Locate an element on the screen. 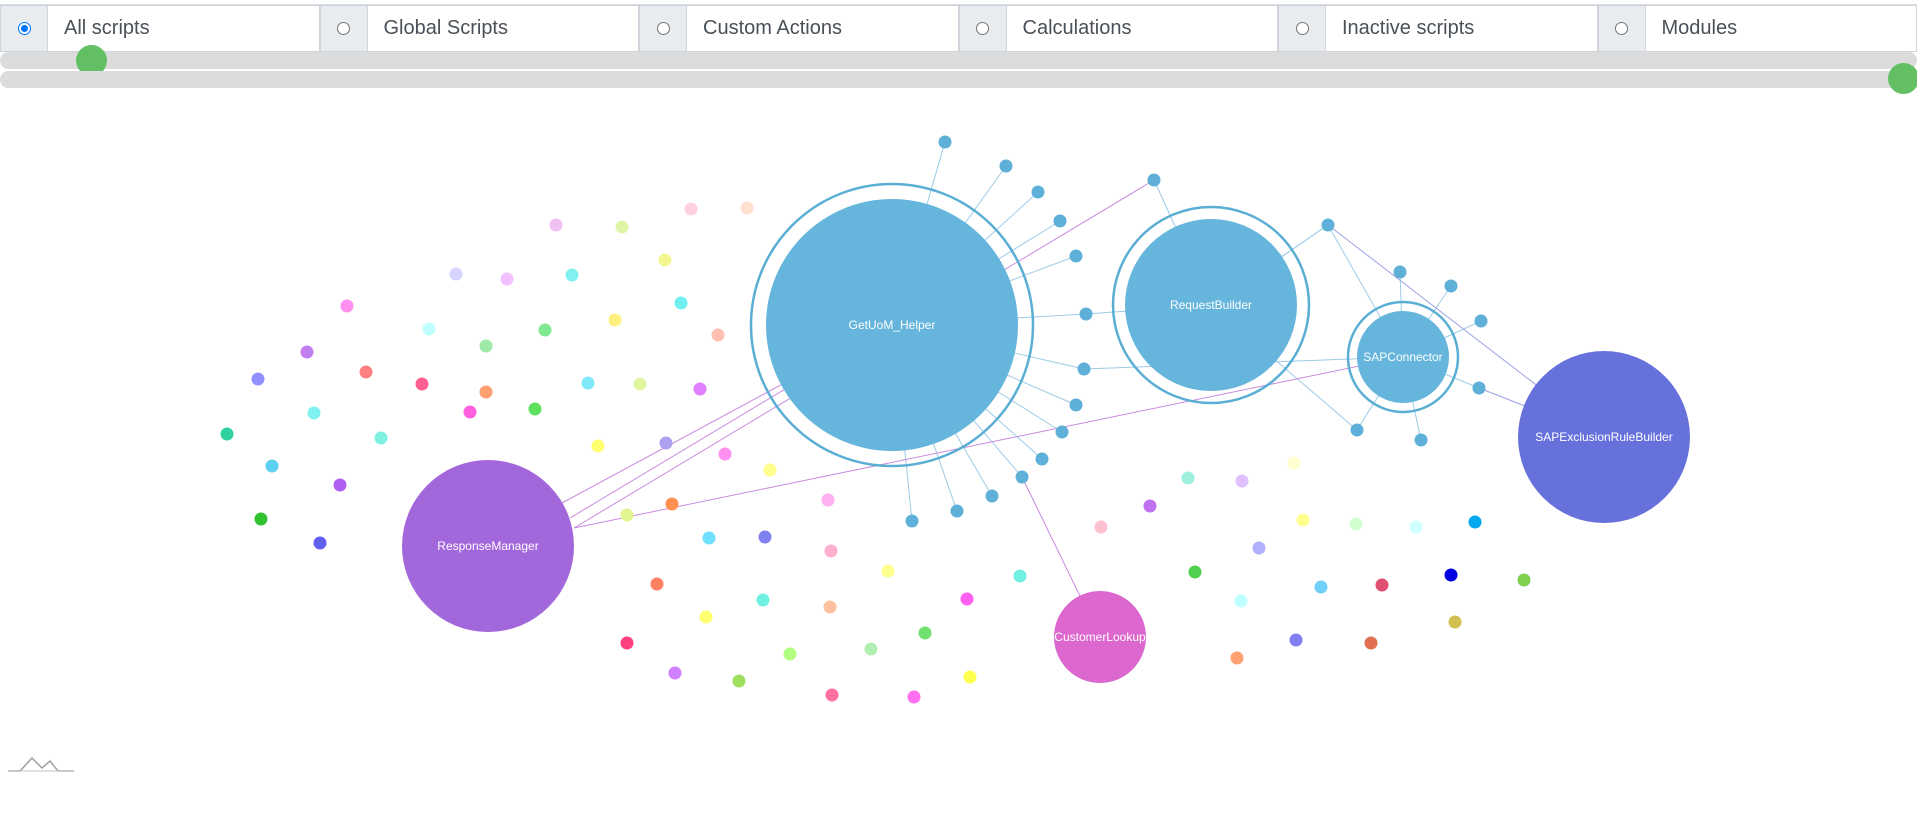  filter-custom-actions: Custom Actions is located at coordinates (799, 28).